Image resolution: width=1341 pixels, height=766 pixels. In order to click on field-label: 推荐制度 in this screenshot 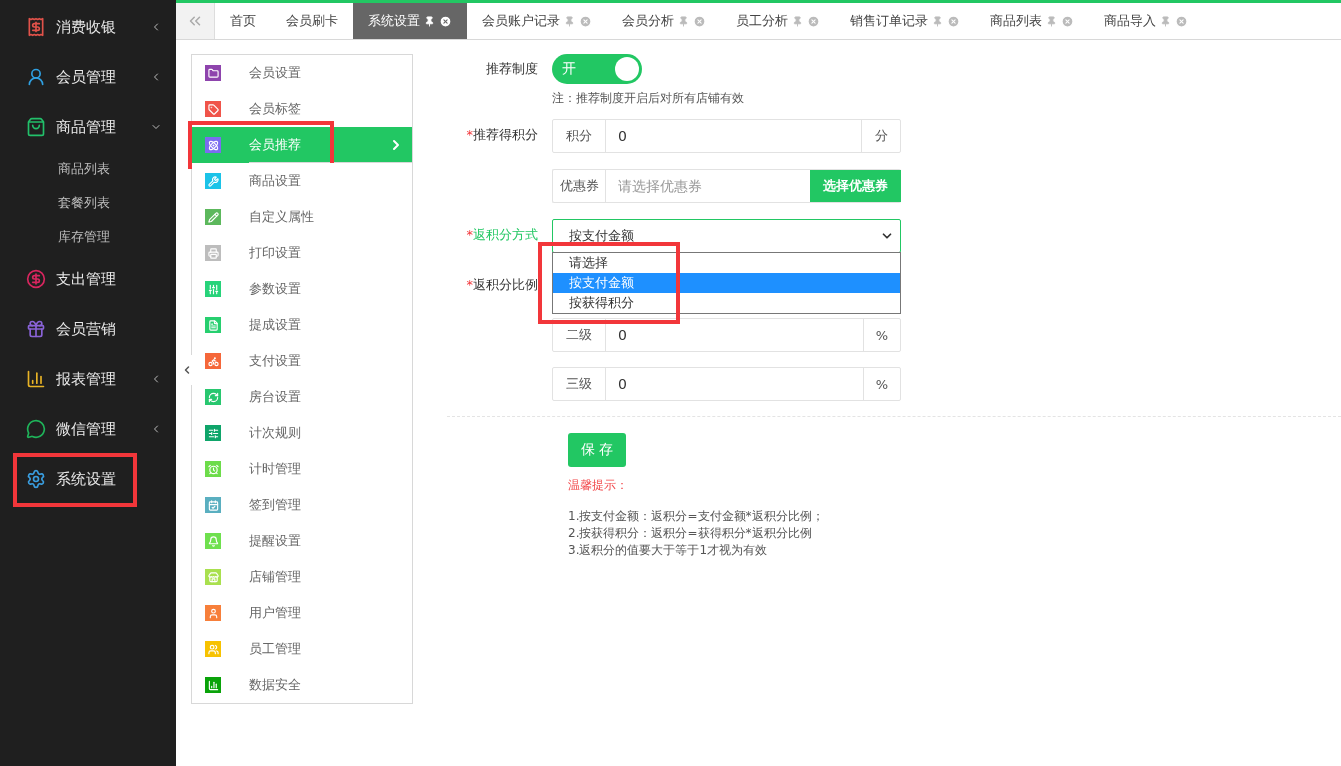, I will do `click(512, 69)`.